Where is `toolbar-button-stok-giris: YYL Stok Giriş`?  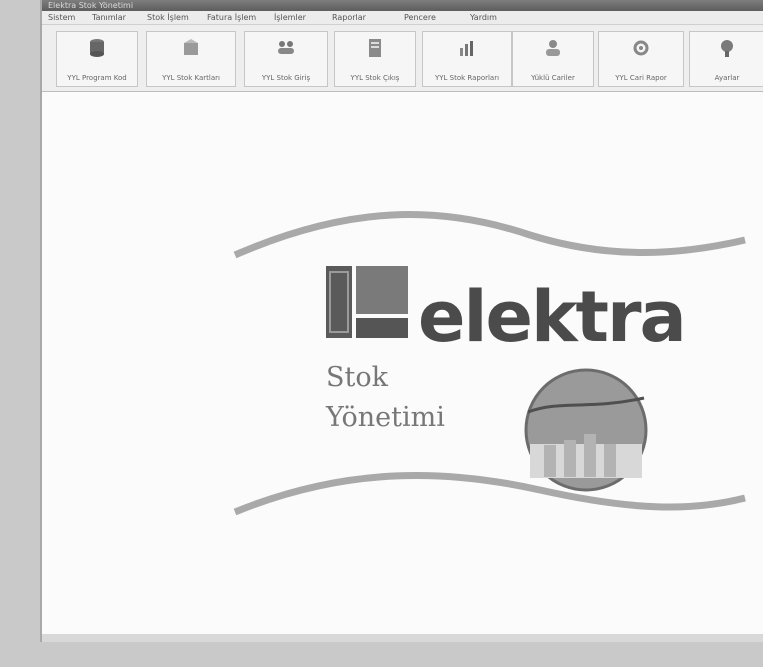 toolbar-button-stok-giris: YYL Stok Giriş is located at coordinates (286, 59).